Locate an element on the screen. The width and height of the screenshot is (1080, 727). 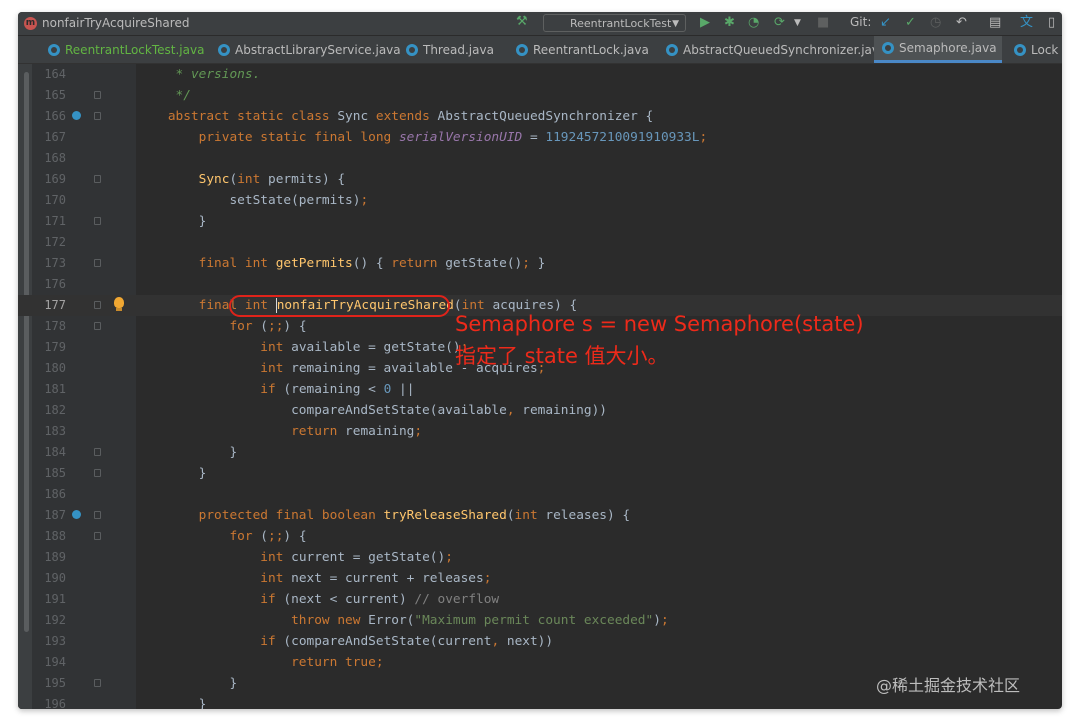
window-icon: ▯ is located at coordinates (1051, 23).